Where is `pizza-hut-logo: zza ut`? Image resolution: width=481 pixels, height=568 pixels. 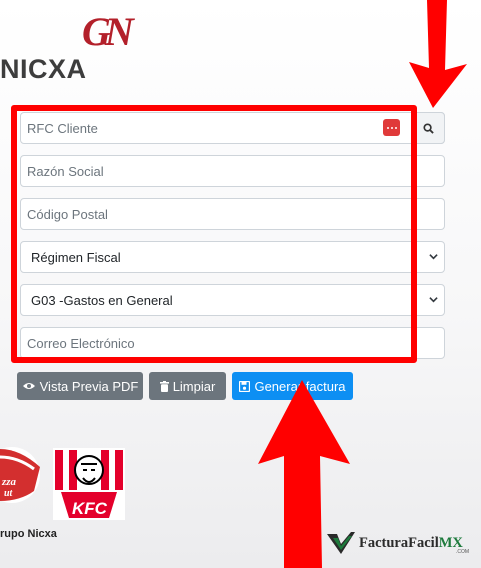 pizza-hut-logo: zza ut is located at coordinates (20, 475).